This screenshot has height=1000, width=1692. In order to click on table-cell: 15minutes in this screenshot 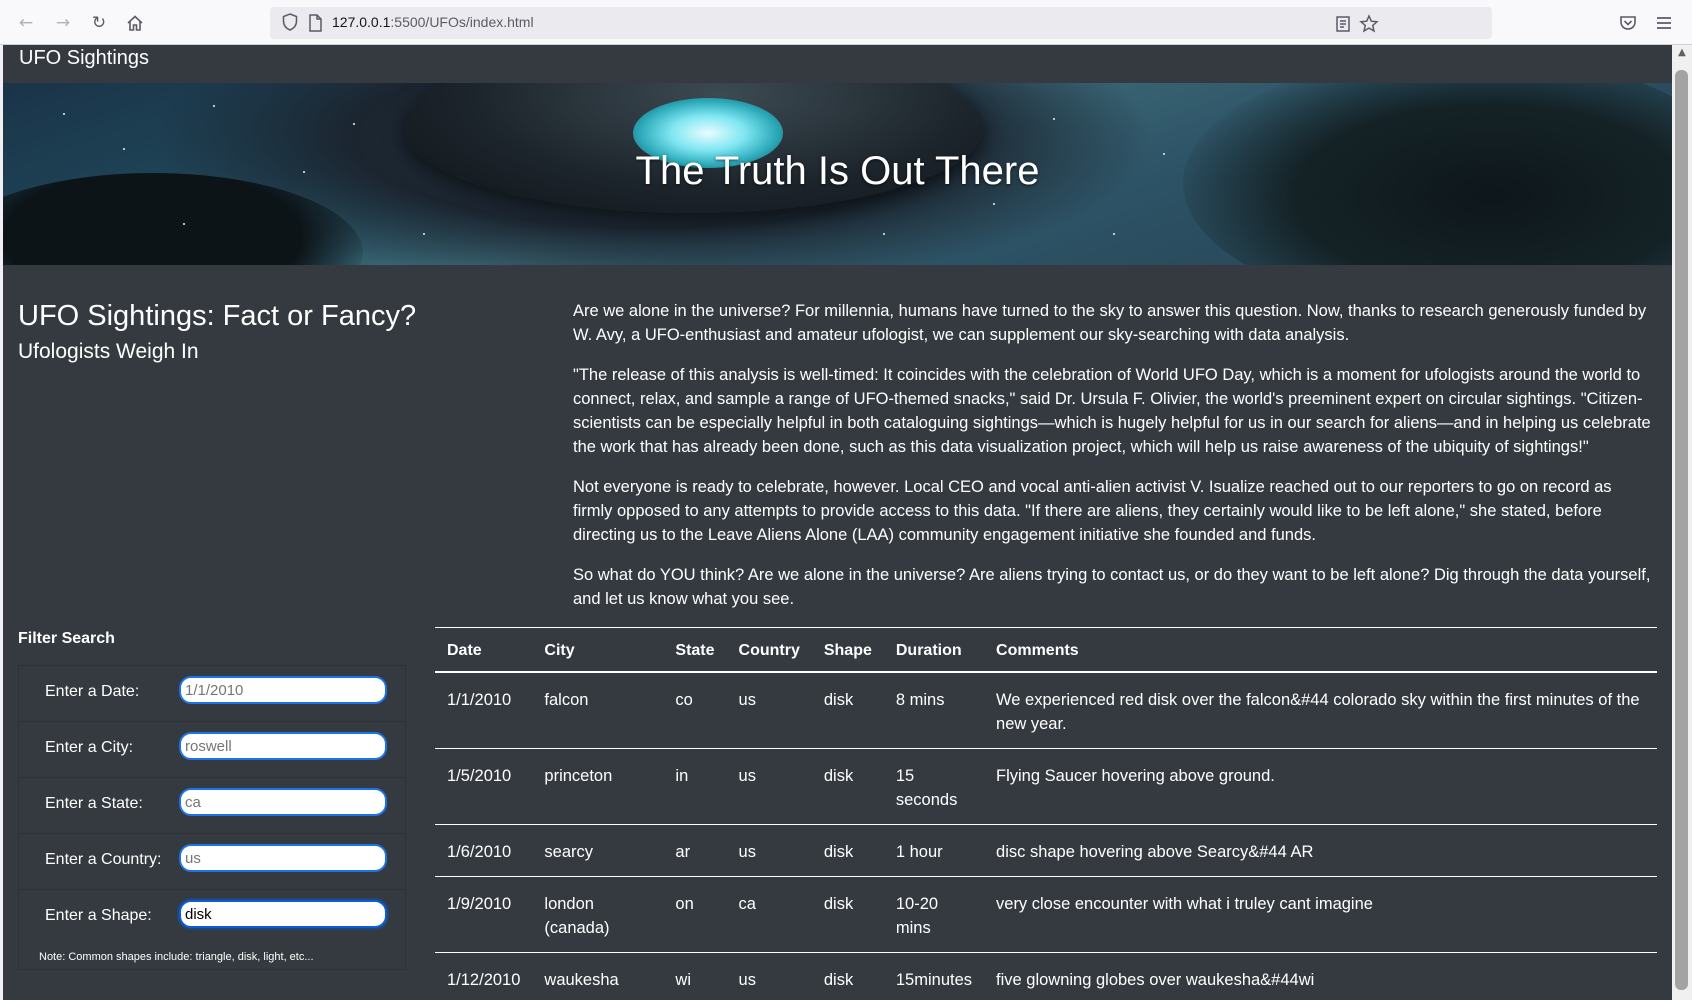, I will do `click(934, 976)`.